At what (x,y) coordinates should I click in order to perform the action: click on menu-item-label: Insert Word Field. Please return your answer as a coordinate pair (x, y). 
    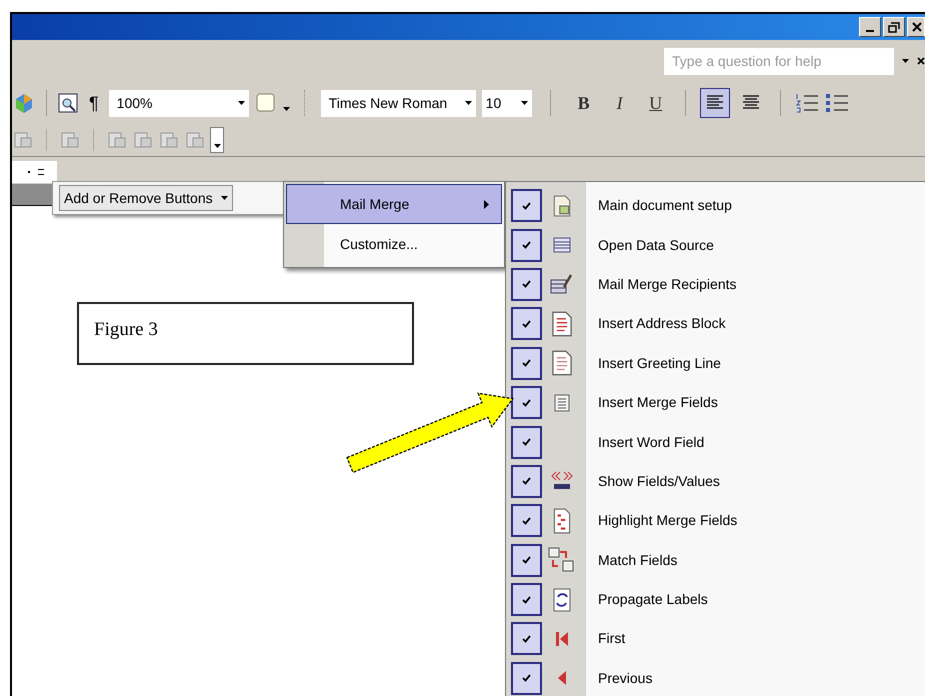
    Looking at the image, I should click on (650, 442).